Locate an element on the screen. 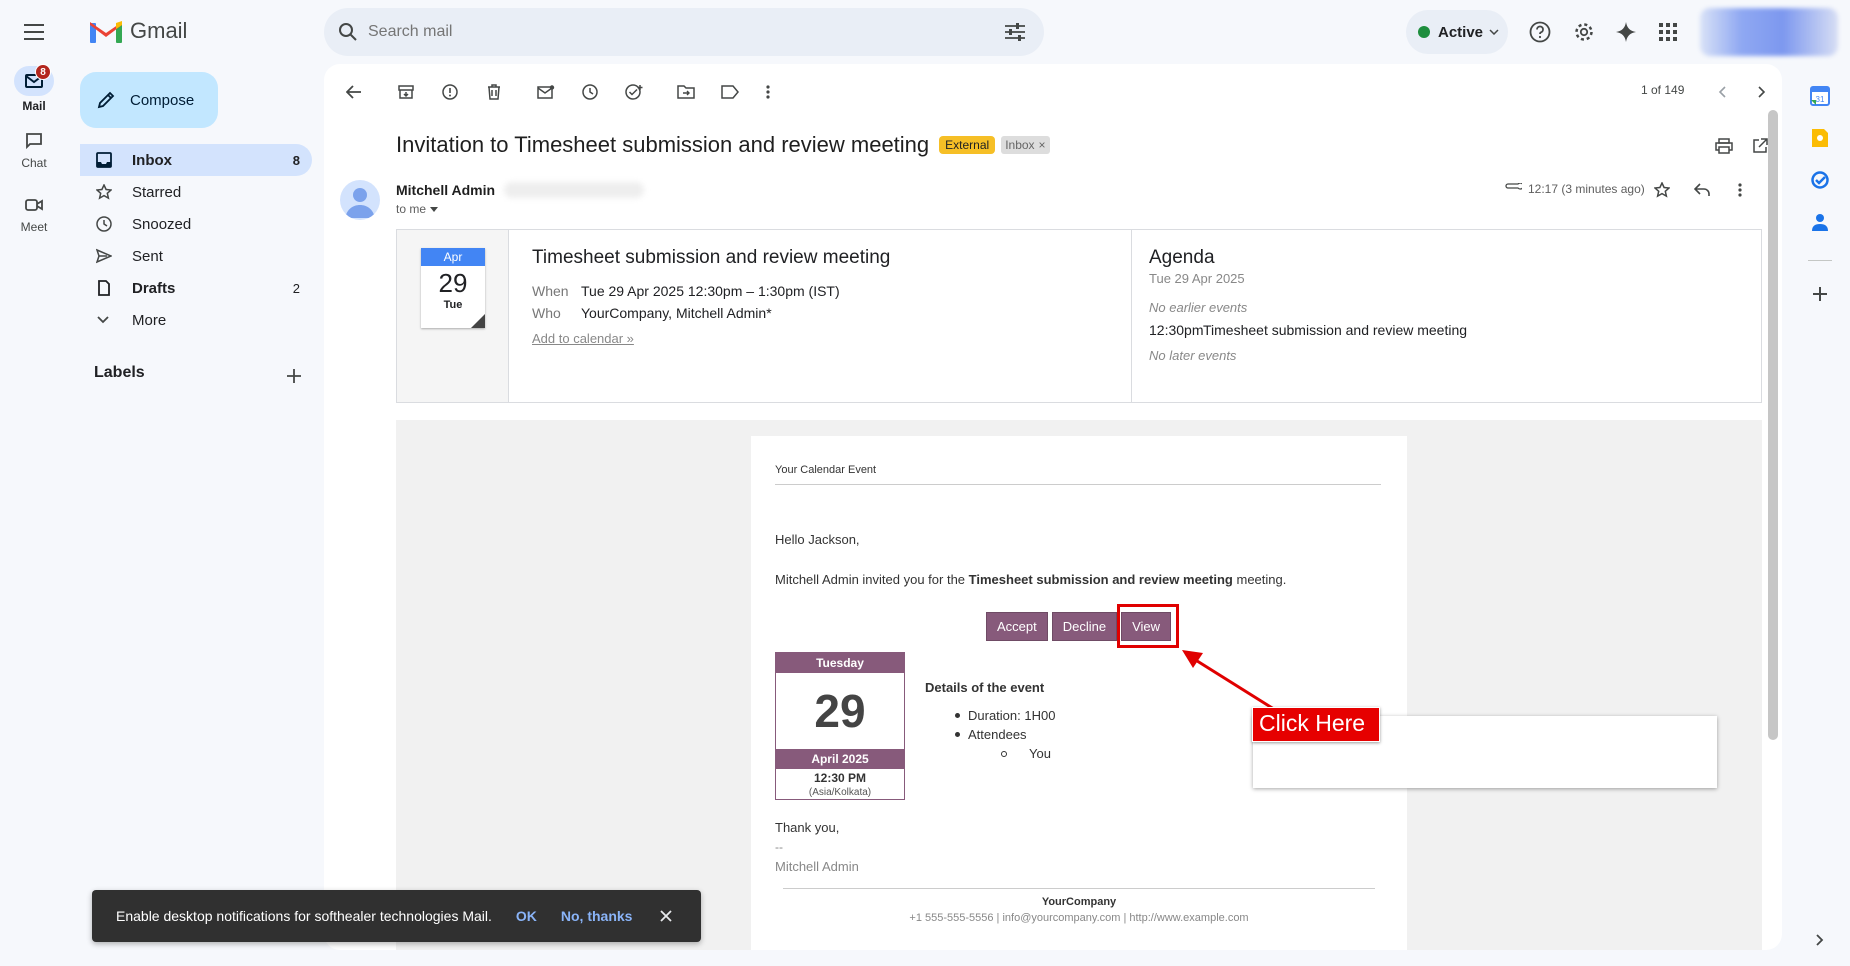 The width and height of the screenshot is (1850, 966). accept-button: Accept is located at coordinates (1017, 626).